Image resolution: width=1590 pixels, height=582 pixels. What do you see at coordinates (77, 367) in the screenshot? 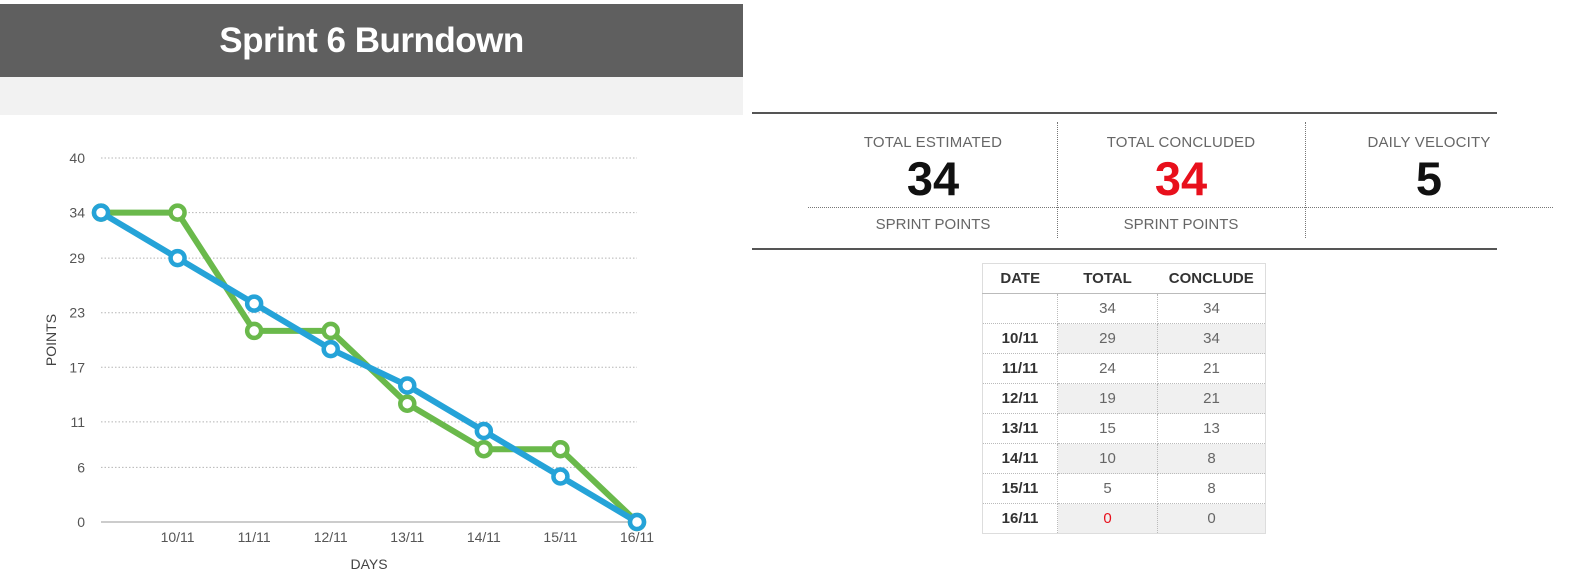
I see `y-tick-label: 17` at bounding box center [77, 367].